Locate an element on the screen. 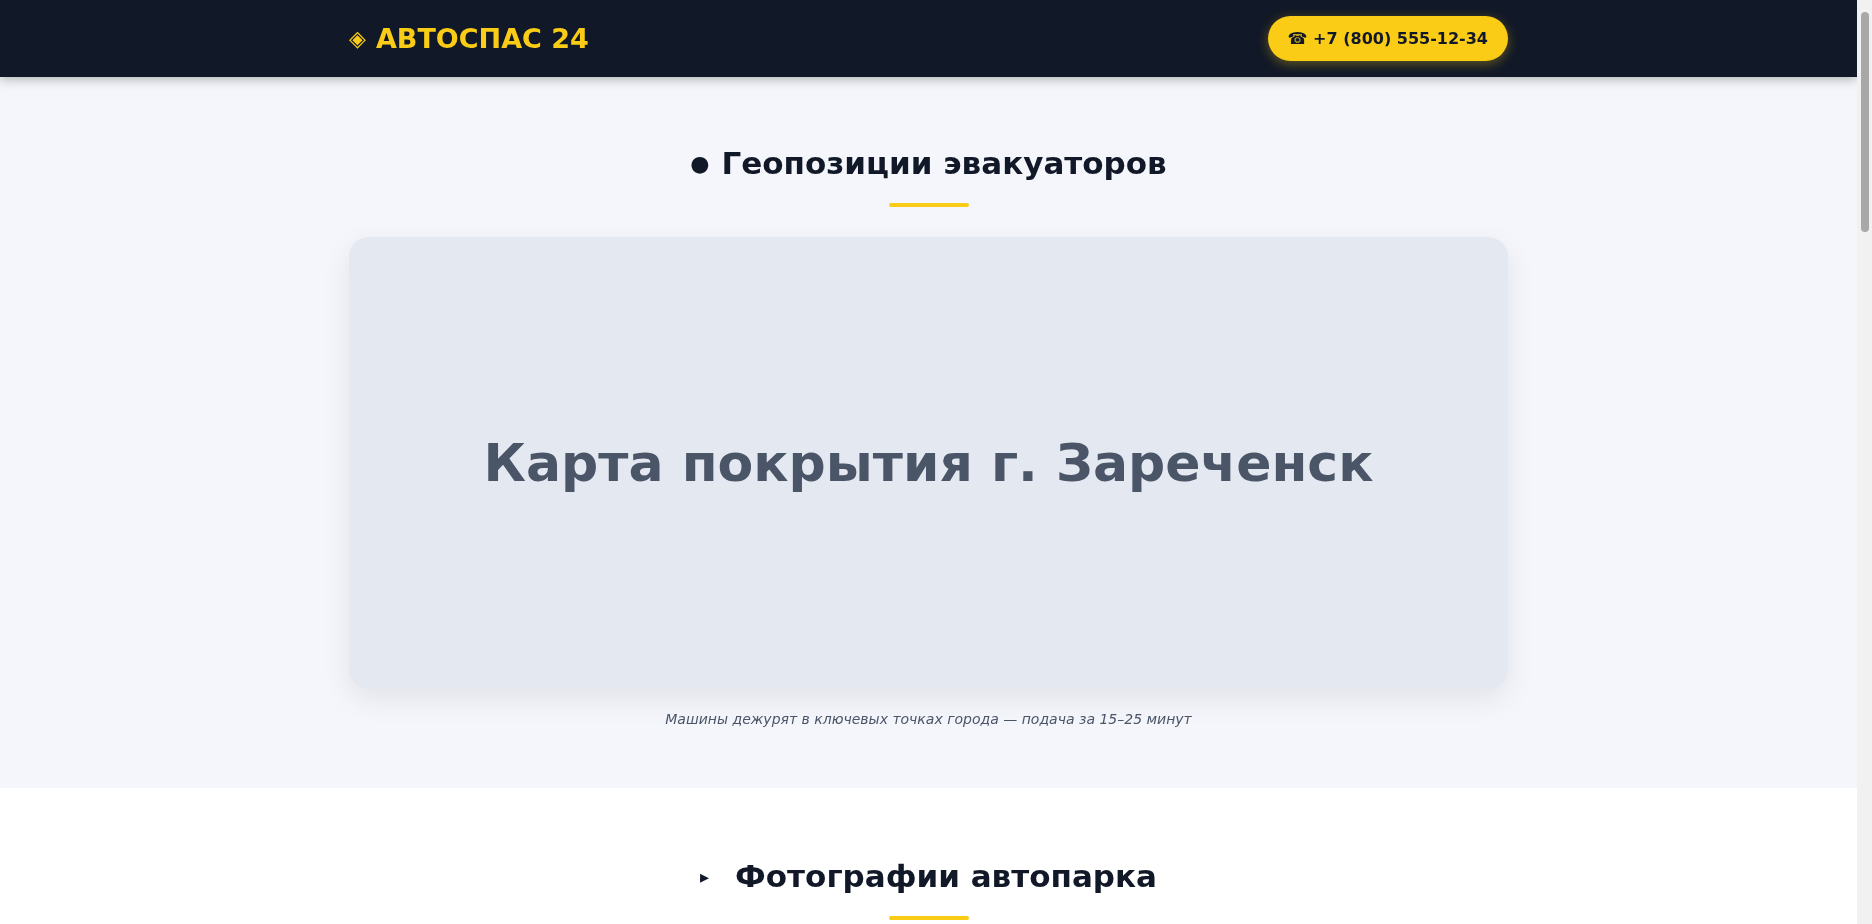 This screenshot has height=924, width=1872. section-title: Геопозиции эвакуаторов is located at coordinates (944, 163).